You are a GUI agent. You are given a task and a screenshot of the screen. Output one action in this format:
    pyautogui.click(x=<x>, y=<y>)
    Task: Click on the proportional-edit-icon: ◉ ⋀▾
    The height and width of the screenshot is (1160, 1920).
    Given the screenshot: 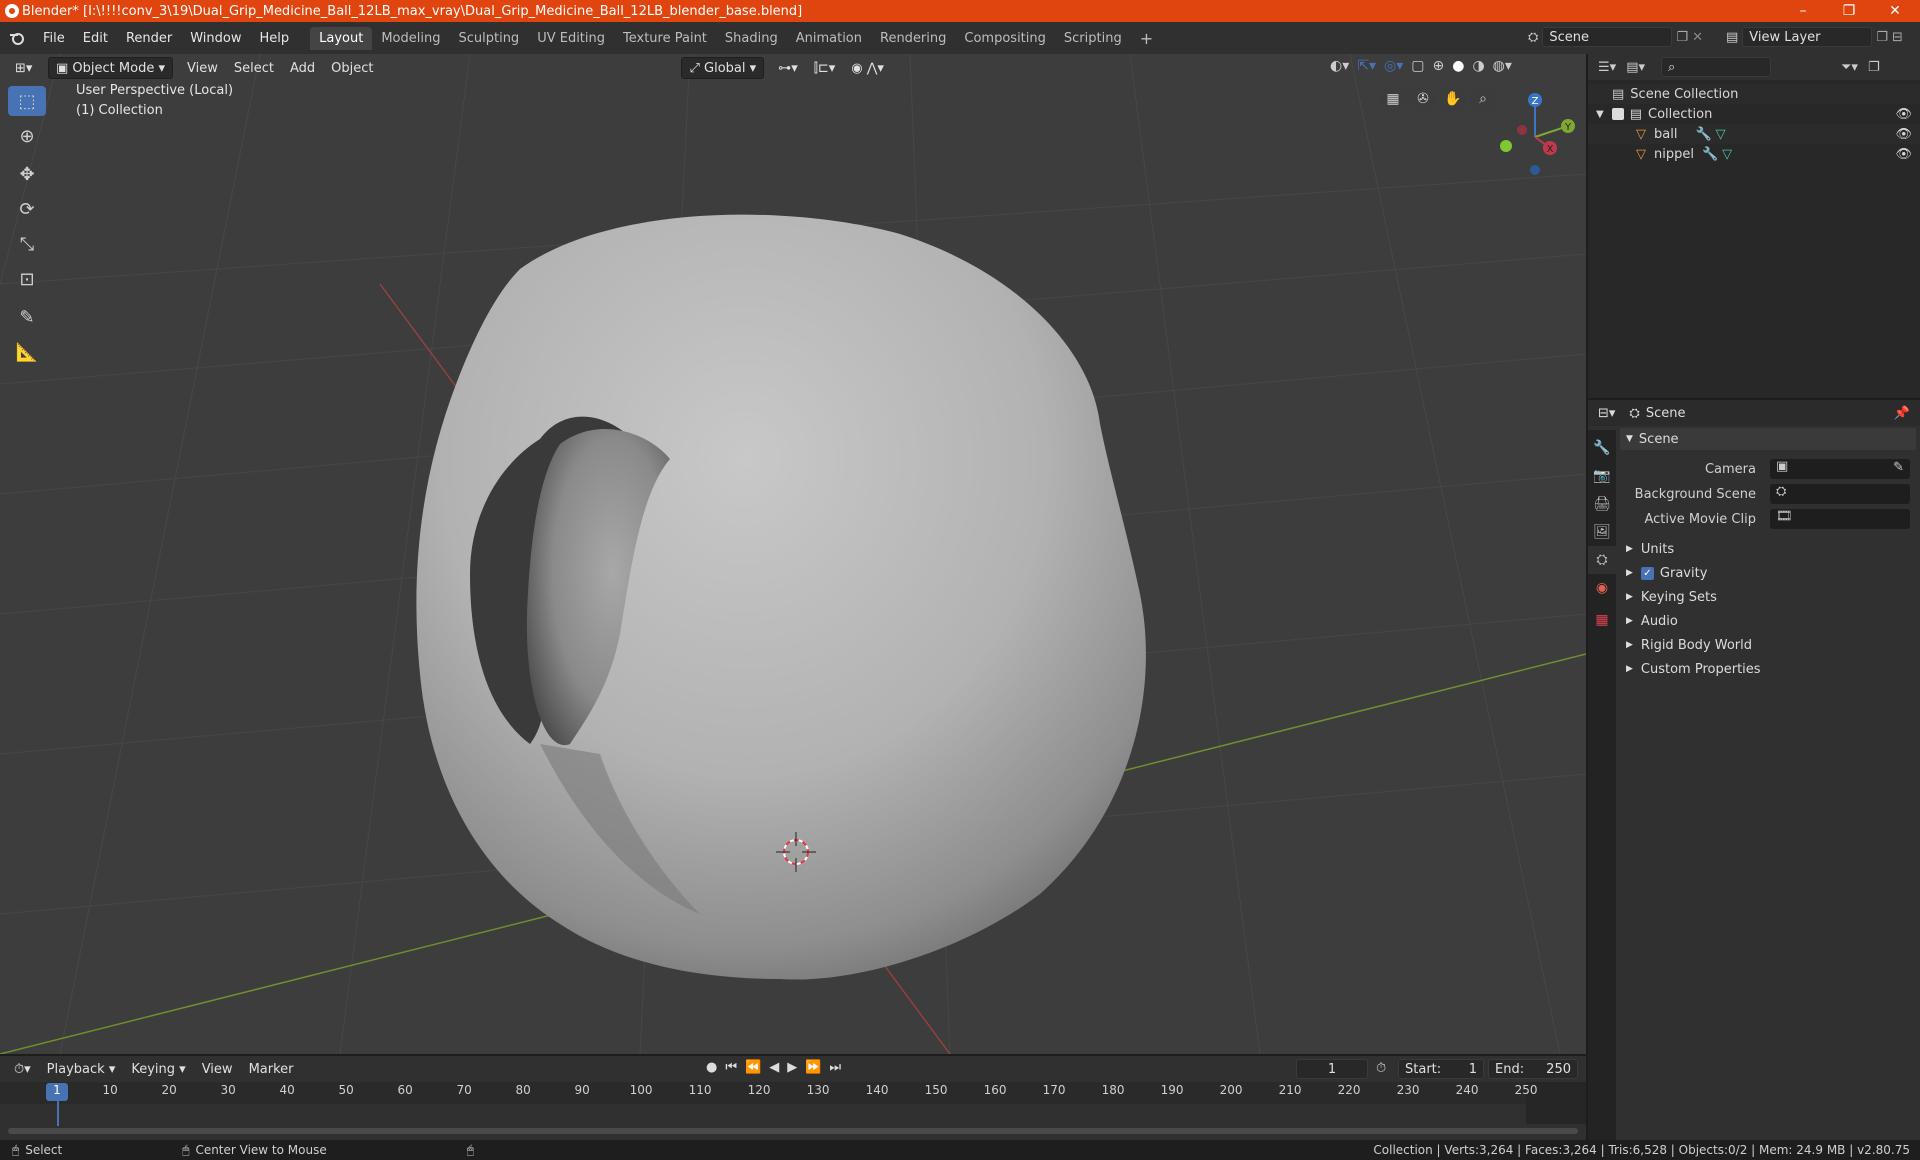 What is the action you would take?
    pyautogui.click(x=867, y=68)
    